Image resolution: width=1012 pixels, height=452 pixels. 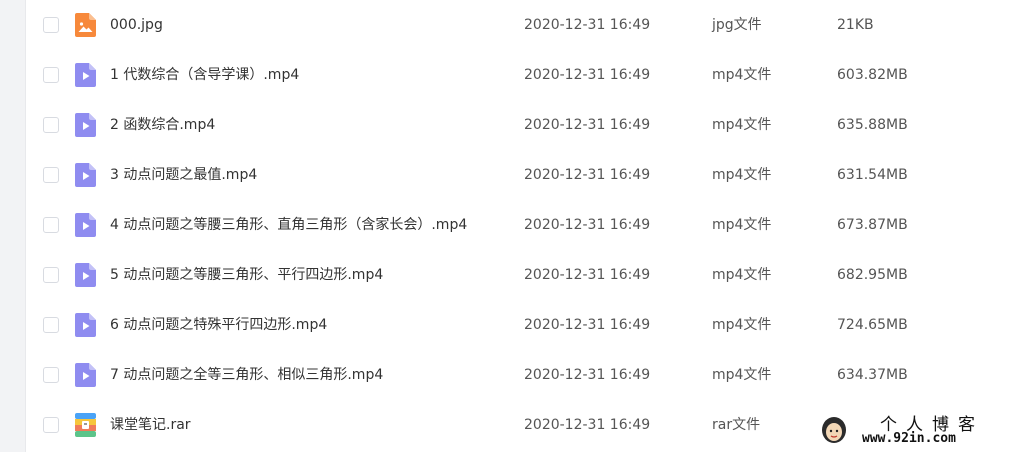 What do you see at coordinates (519, 25) in the screenshot?
I see `file-row: 000.jpg 2020-12-31 16:49 jpg文件 21KB` at bounding box center [519, 25].